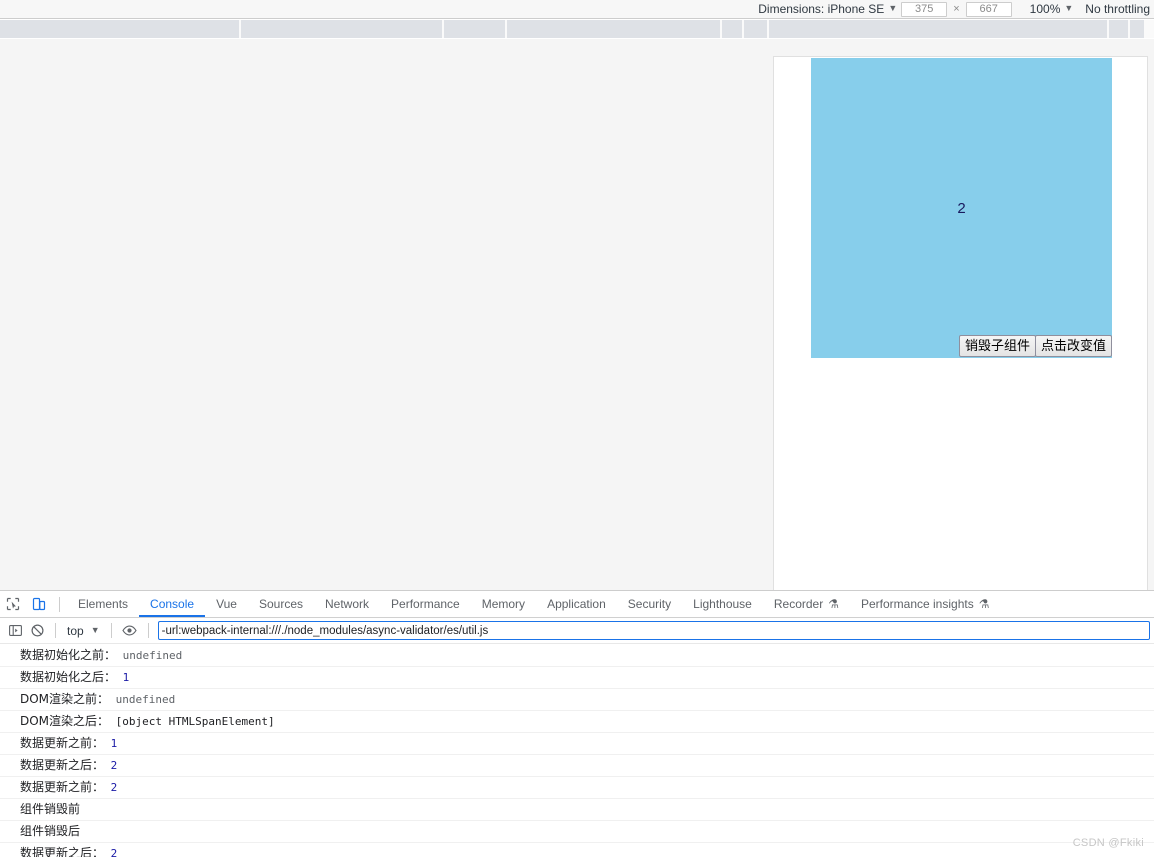 This screenshot has width=1154, height=857. What do you see at coordinates (1117, 9) in the screenshot?
I see `throttling-selector: No throttling` at bounding box center [1117, 9].